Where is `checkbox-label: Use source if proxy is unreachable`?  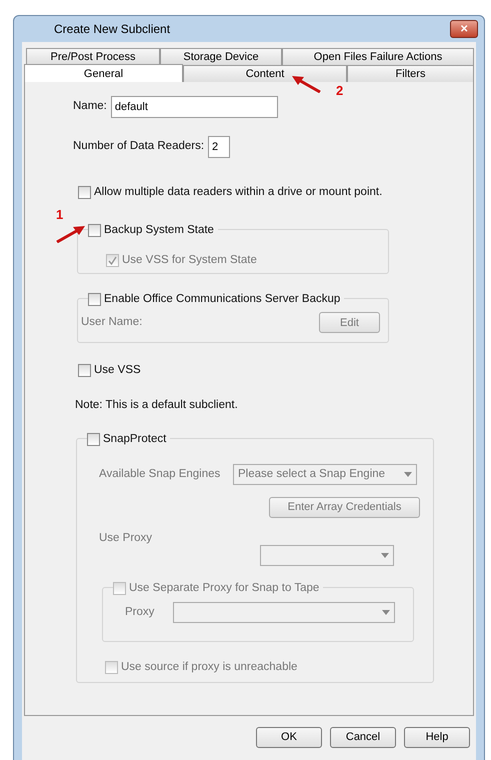
checkbox-label: Use source if proxy is unreachable is located at coordinates (209, 667).